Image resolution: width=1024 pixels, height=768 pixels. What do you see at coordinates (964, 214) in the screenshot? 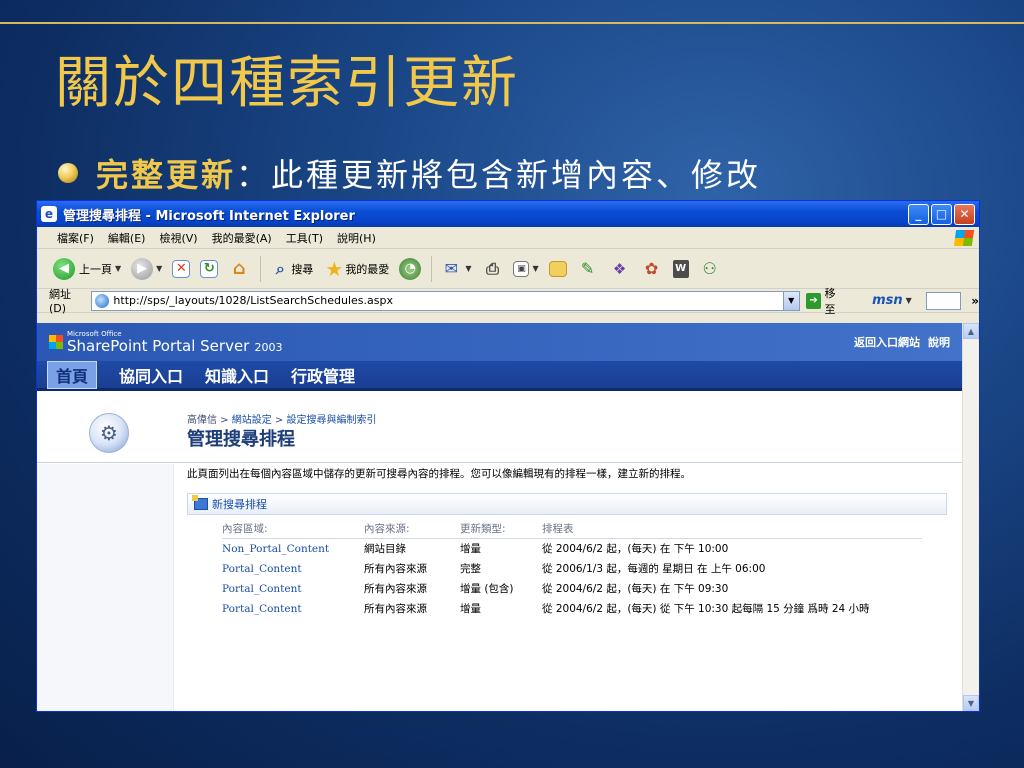
I see `close-button: ✕` at bounding box center [964, 214].